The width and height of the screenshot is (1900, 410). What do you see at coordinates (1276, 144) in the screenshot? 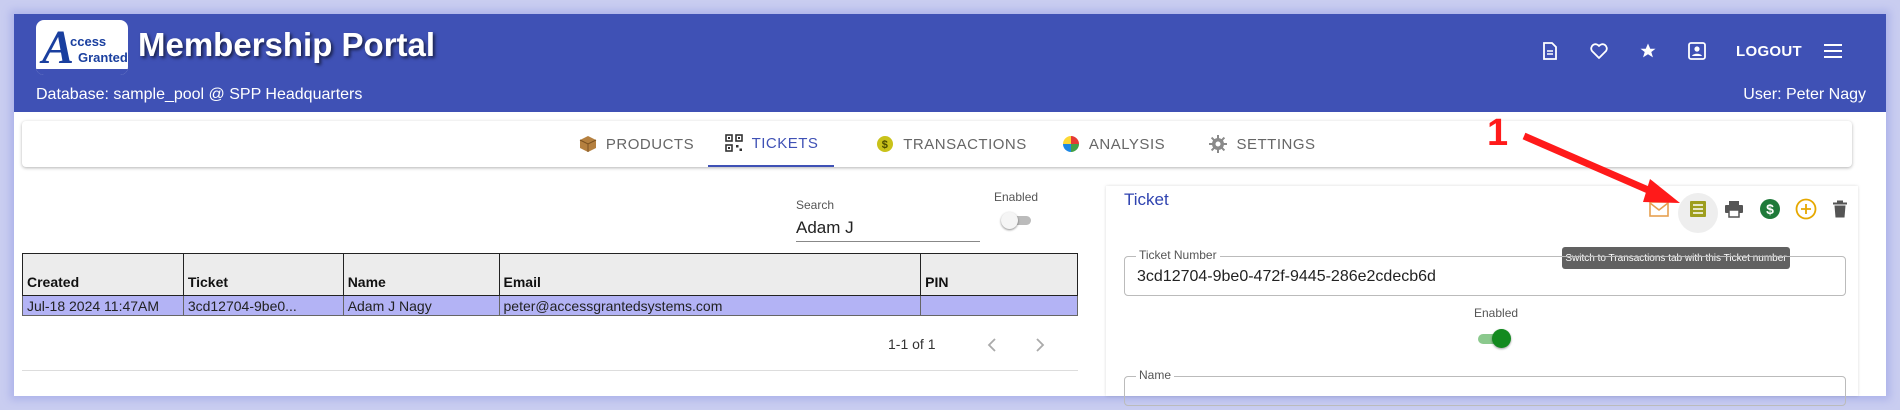
I see `tab-label: SETTINGS` at bounding box center [1276, 144].